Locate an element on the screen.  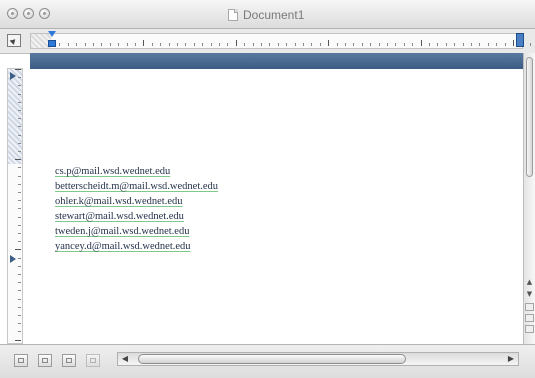
arrow-right-icon: ▶ is located at coordinates (511, 359).